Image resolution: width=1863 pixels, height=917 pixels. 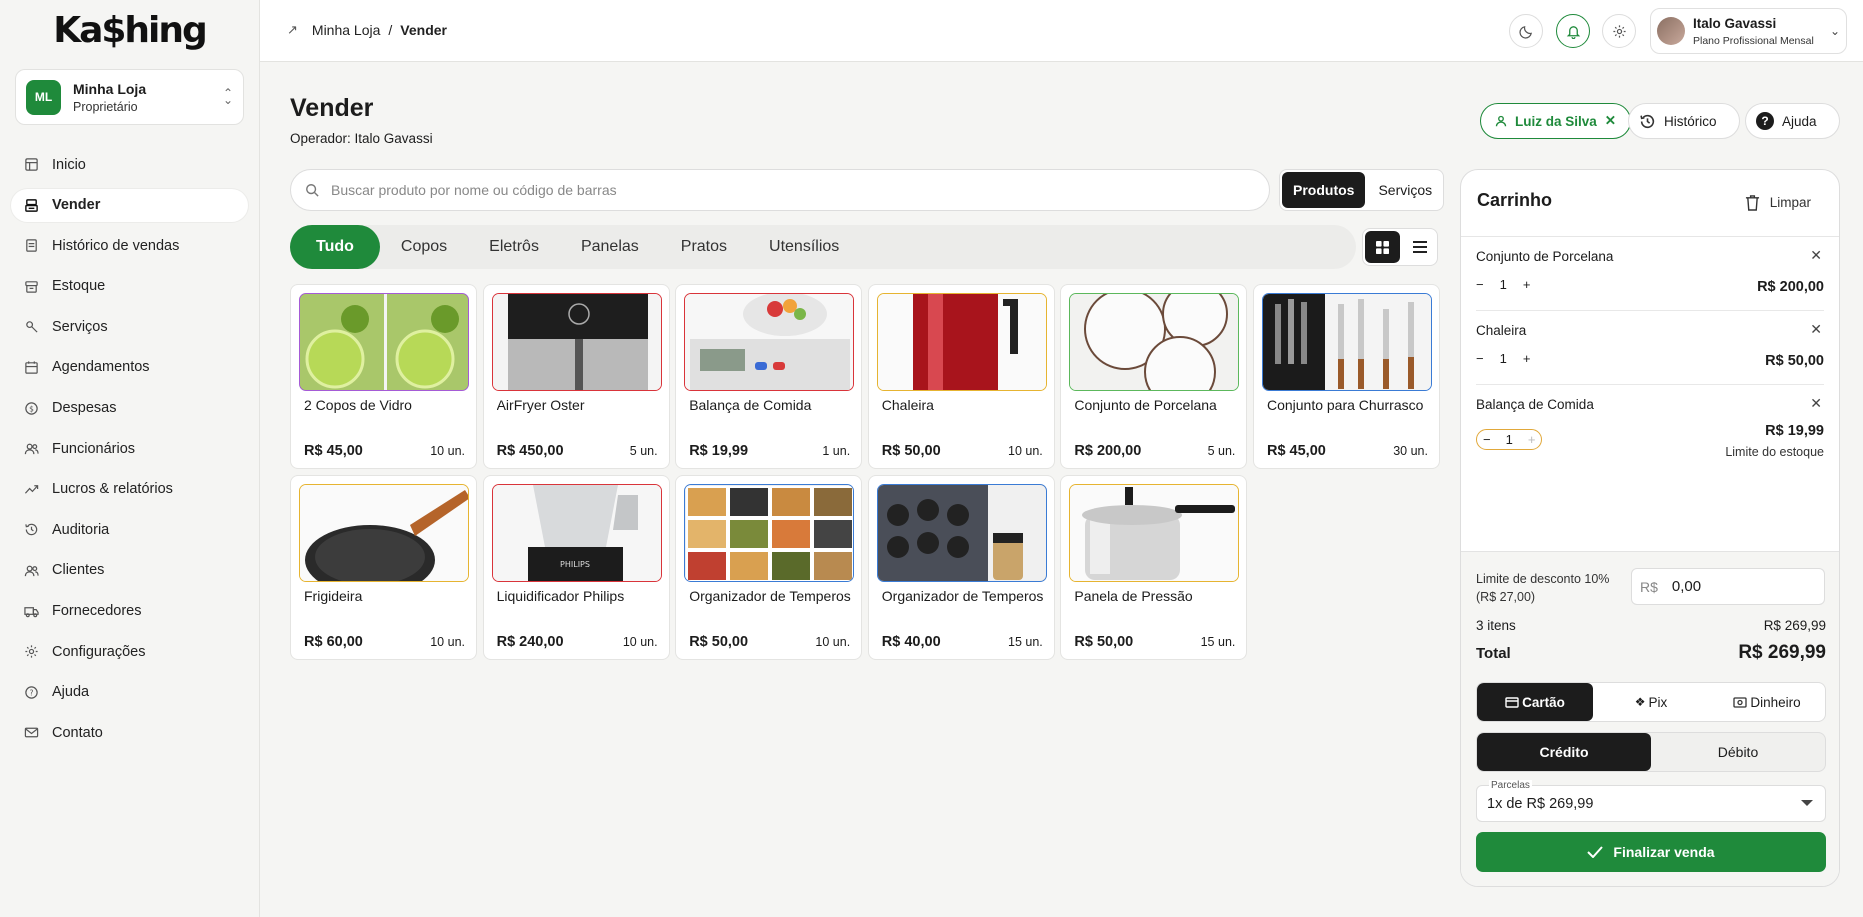 I want to click on installments-label: Parcelas, so click(x=1510, y=785).